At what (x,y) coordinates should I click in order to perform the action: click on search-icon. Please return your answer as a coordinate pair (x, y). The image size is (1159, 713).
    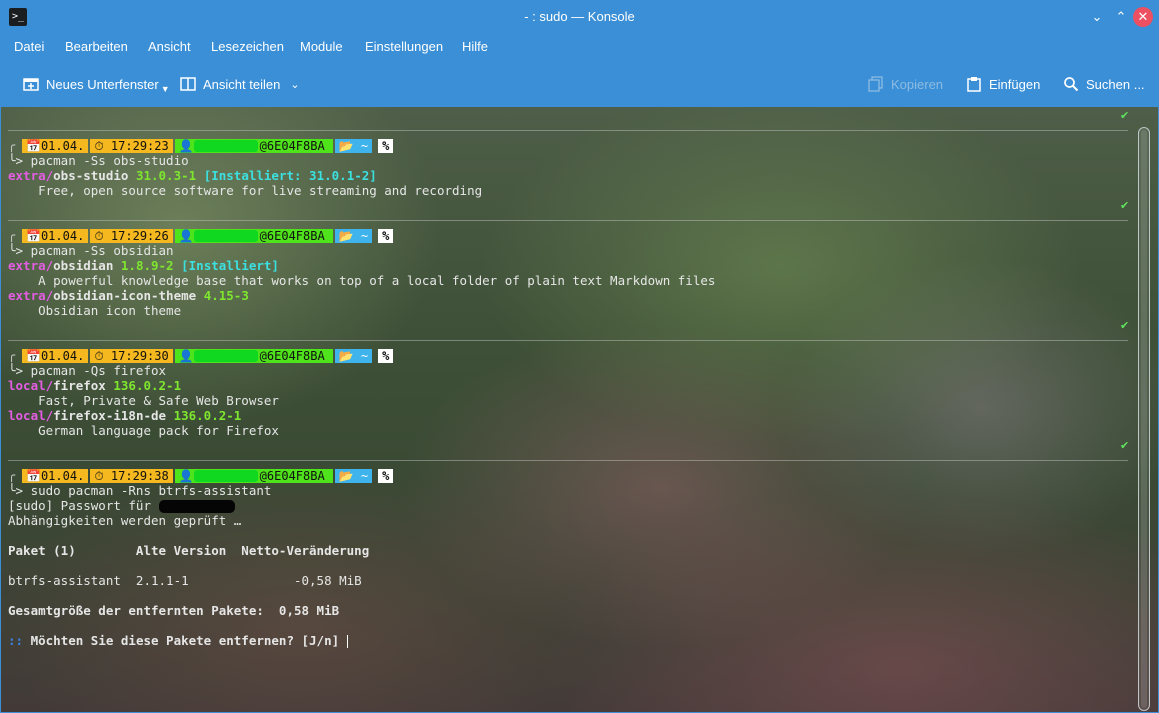
    Looking at the image, I should click on (1071, 84).